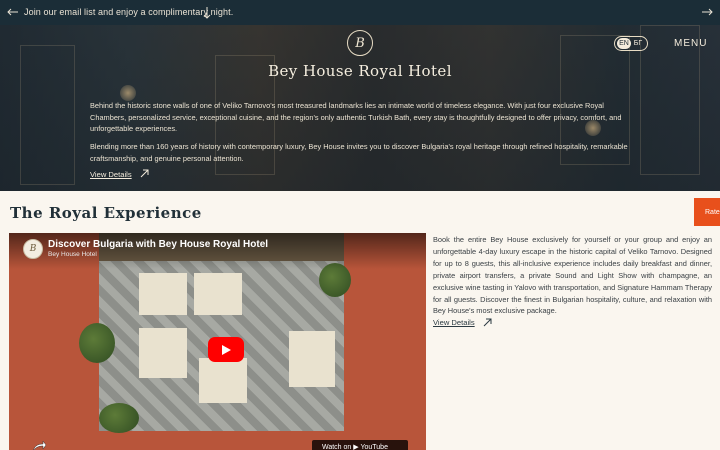 The height and width of the screenshot is (450, 720). What do you see at coordinates (207, 12) in the screenshot?
I see `arrow-down-icon` at bounding box center [207, 12].